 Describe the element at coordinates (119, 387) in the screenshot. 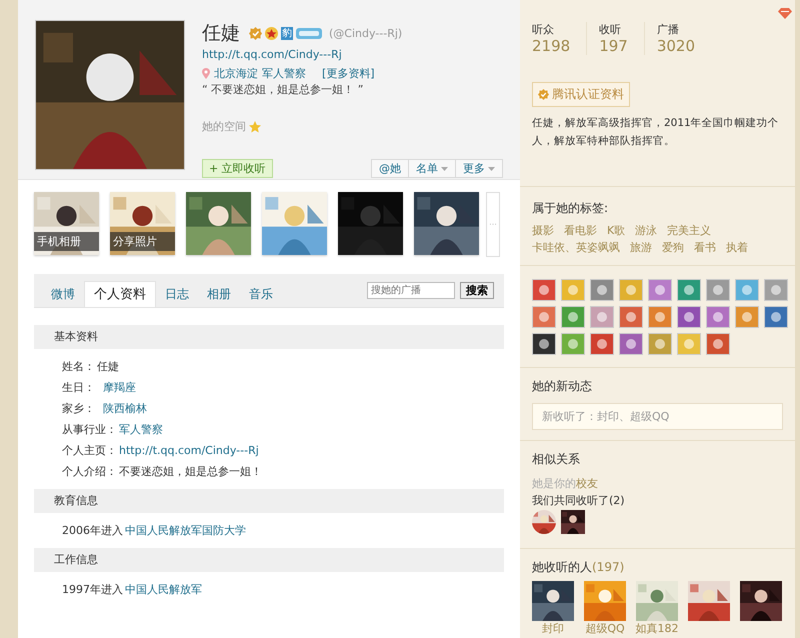

I see `field-link: 摩羯座` at that location.